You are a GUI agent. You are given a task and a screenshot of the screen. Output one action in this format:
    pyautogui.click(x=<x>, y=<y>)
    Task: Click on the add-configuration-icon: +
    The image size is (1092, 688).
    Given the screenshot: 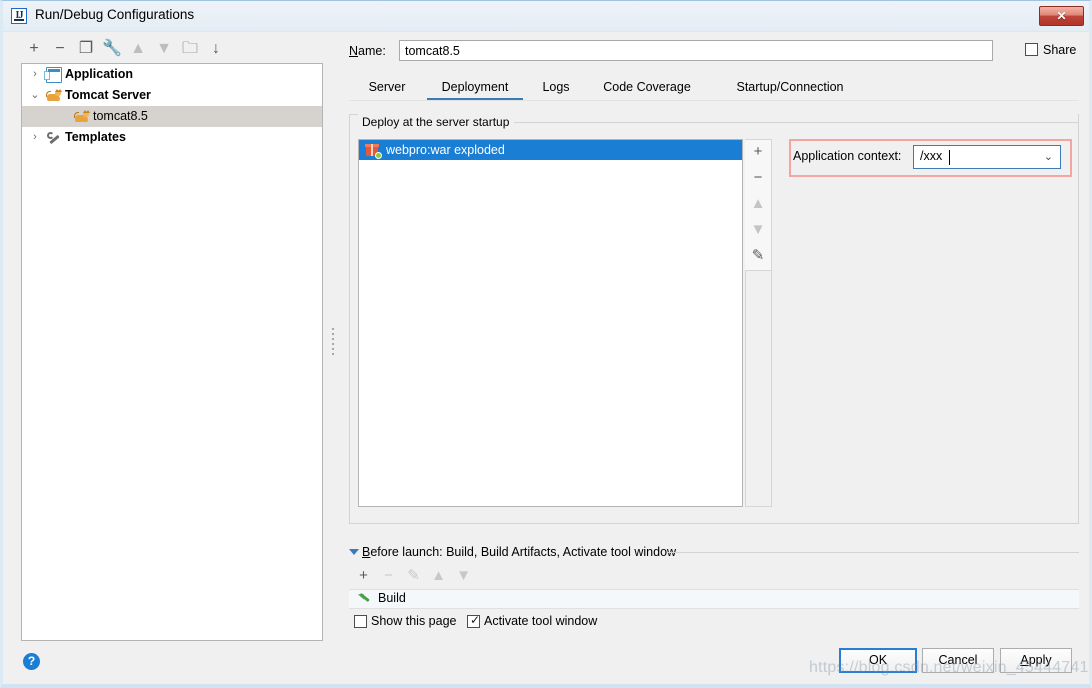 What is the action you would take?
    pyautogui.click(x=34, y=48)
    